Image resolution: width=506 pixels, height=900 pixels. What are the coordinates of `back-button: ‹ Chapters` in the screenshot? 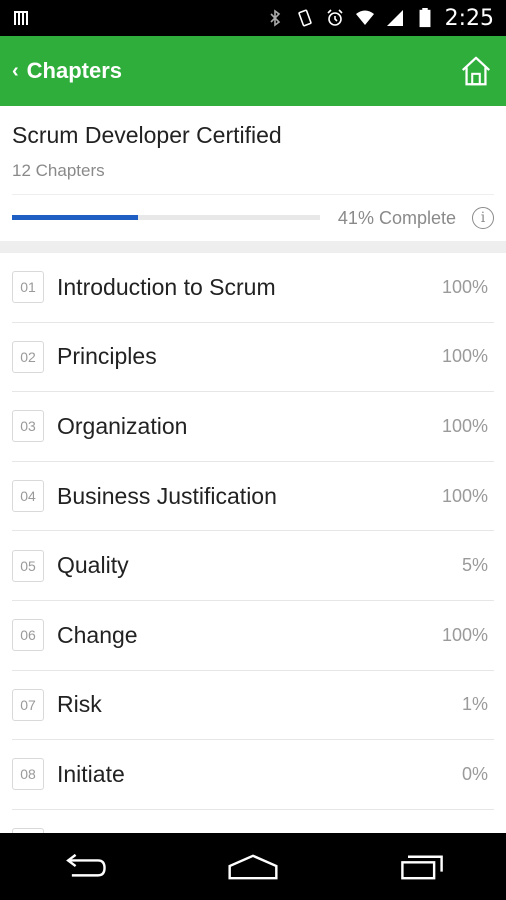 It's located at (67, 71).